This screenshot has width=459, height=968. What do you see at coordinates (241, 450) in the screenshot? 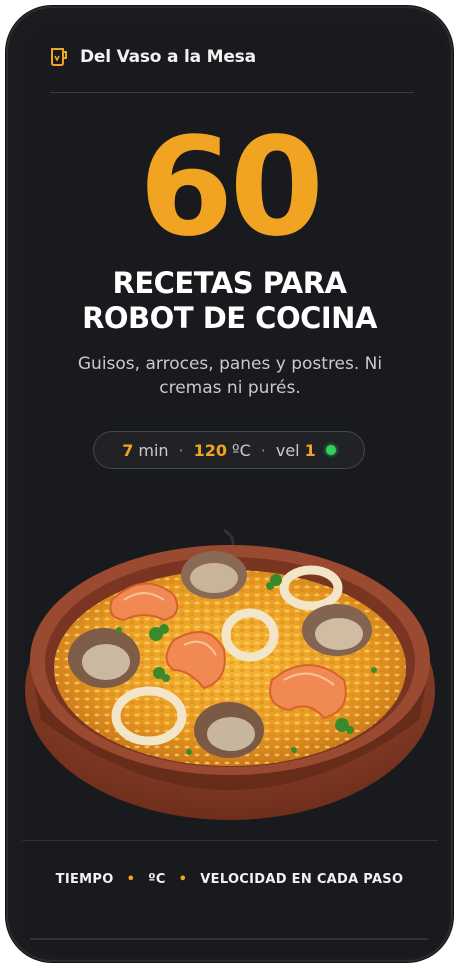
I see `temp-unit: ºC` at bounding box center [241, 450].